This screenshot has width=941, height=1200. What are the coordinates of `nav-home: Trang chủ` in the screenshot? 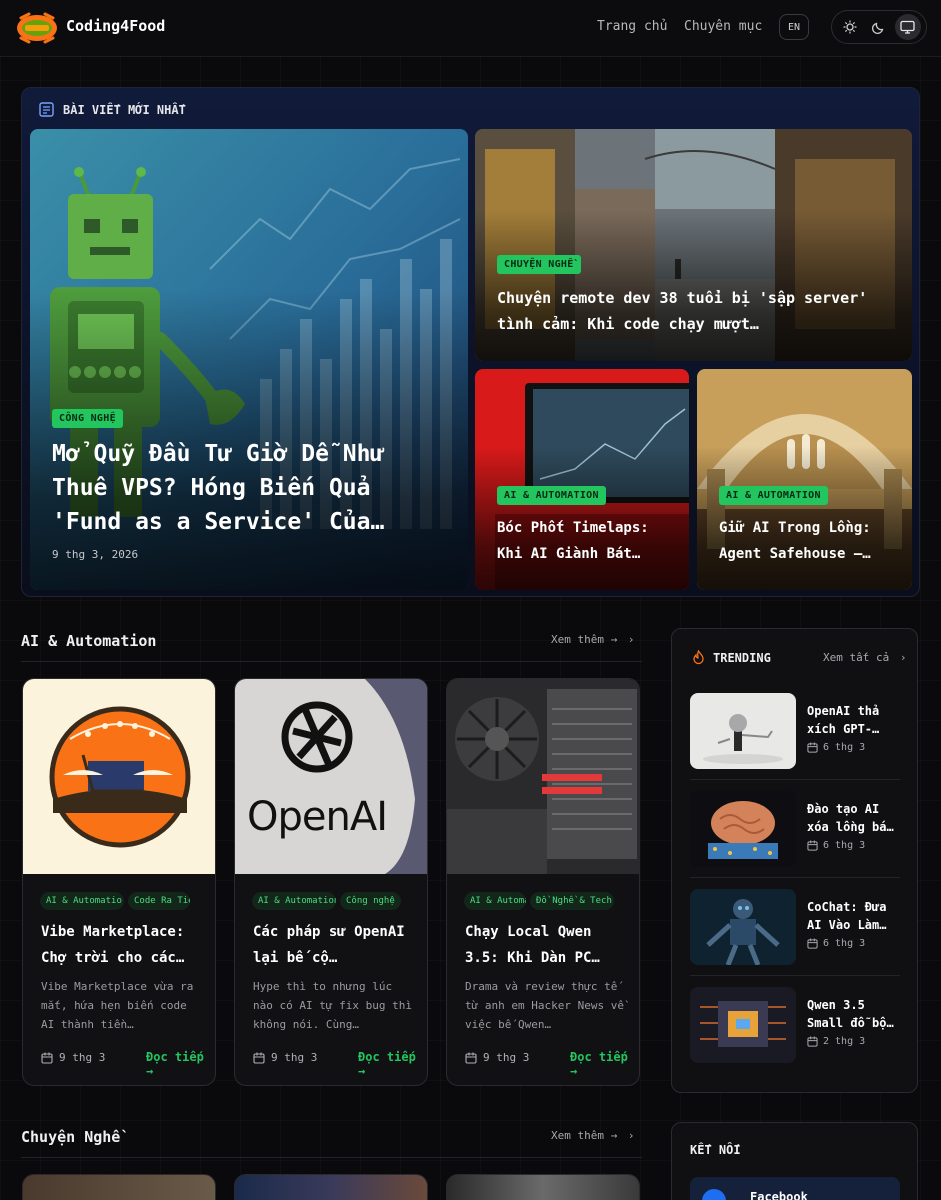 It's located at (632, 26).